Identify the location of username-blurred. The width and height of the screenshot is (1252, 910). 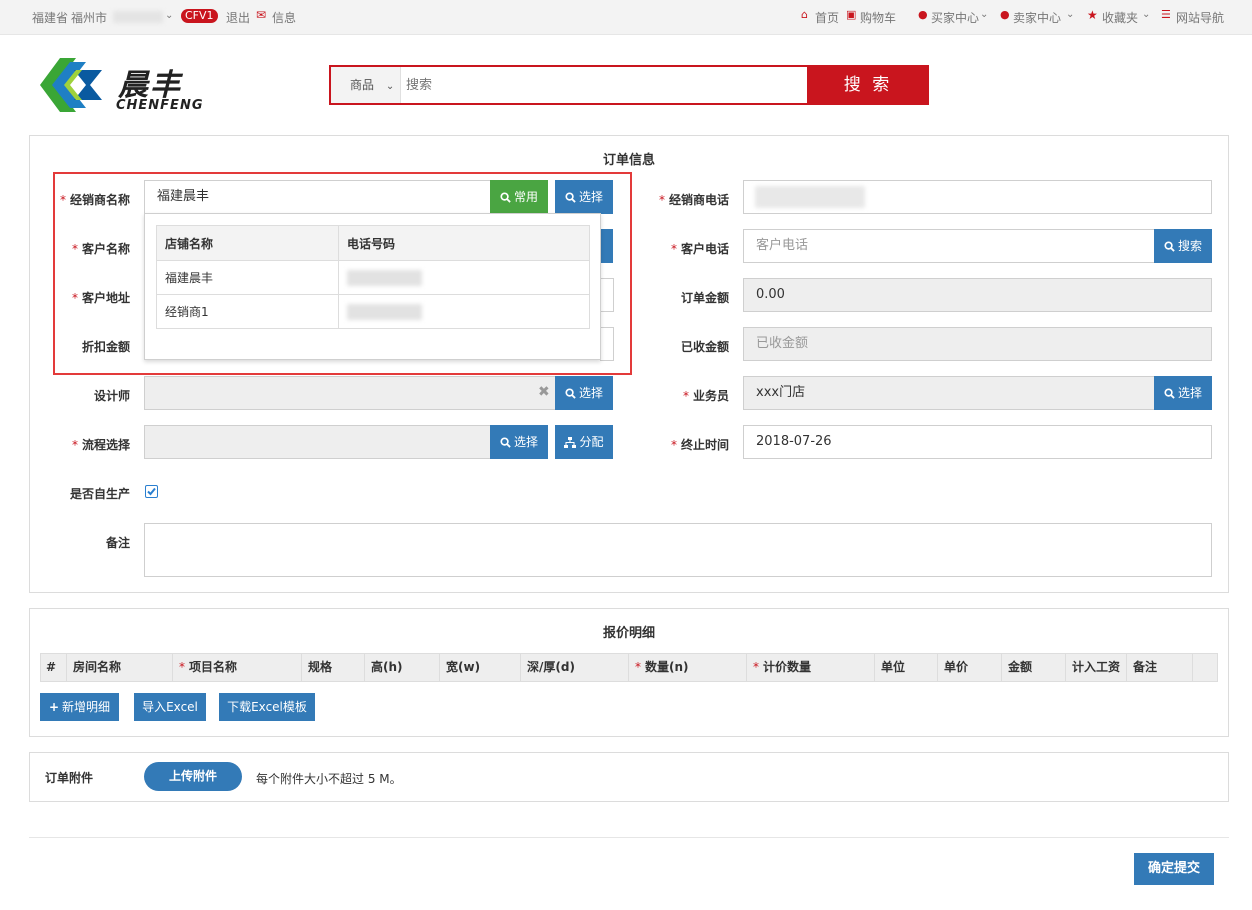
(138, 17).